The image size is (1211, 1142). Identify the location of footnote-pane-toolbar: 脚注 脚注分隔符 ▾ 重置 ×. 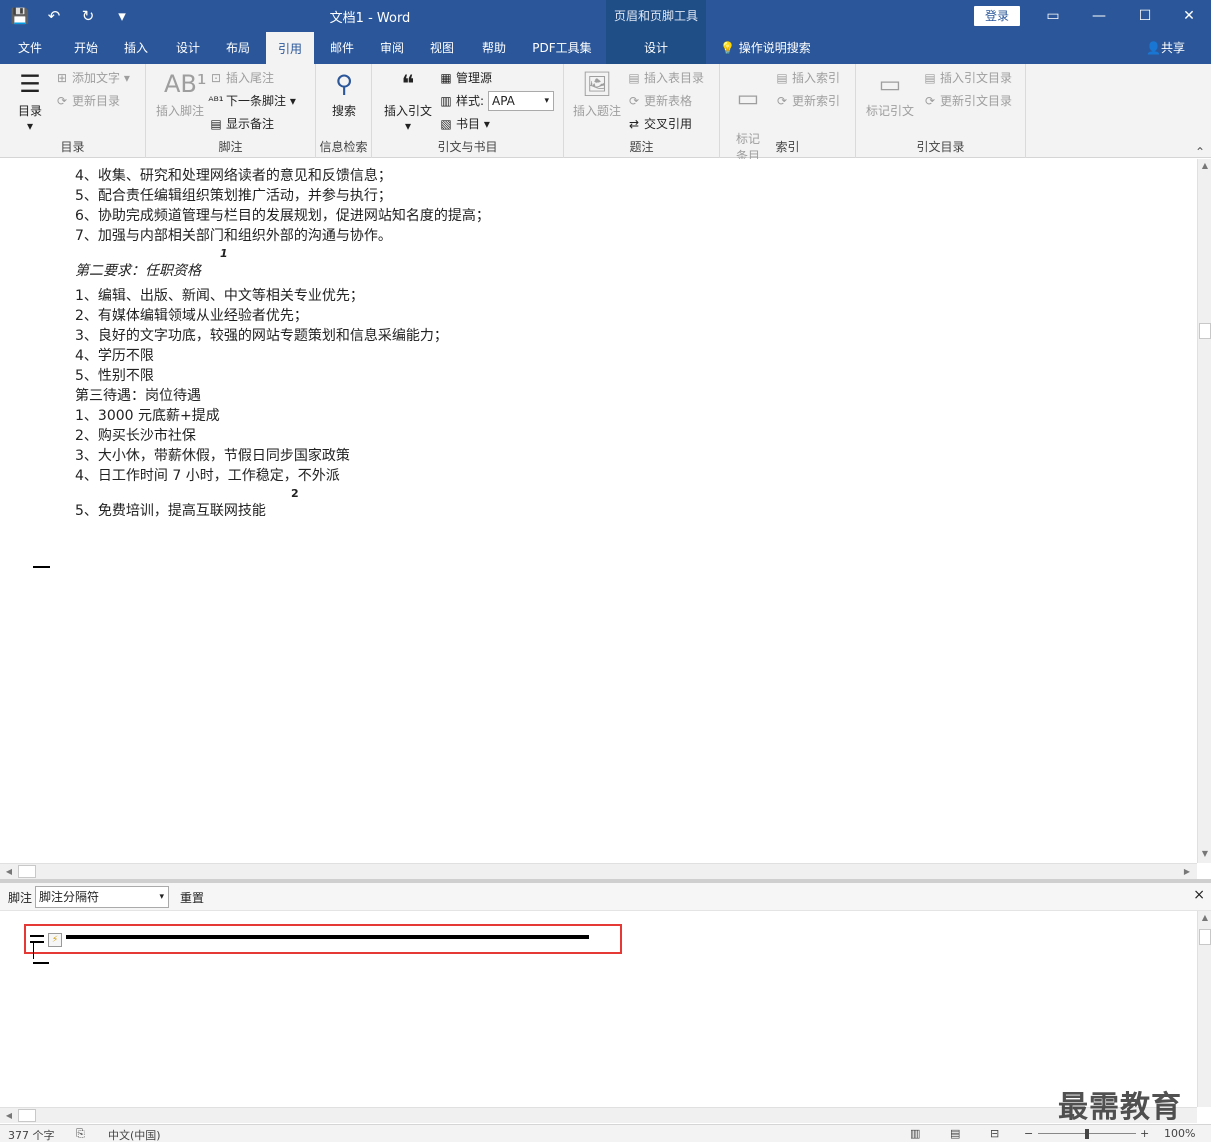
(605, 897).